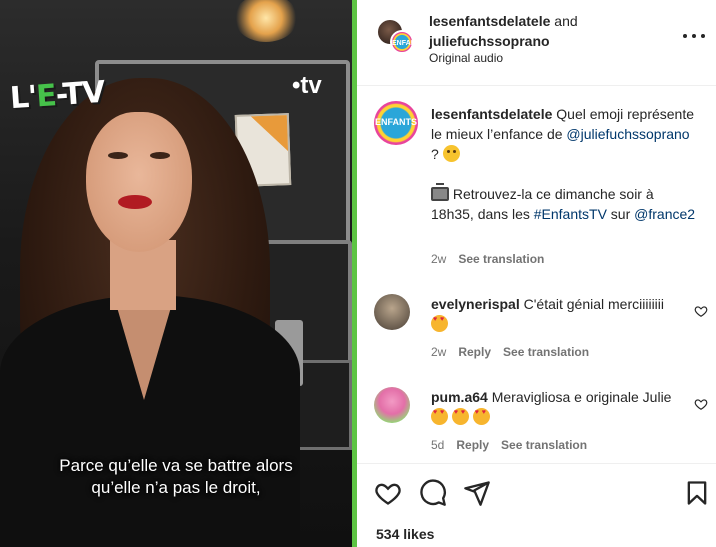 The image size is (716, 547). I want to click on television-emoji-icon, so click(440, 192).